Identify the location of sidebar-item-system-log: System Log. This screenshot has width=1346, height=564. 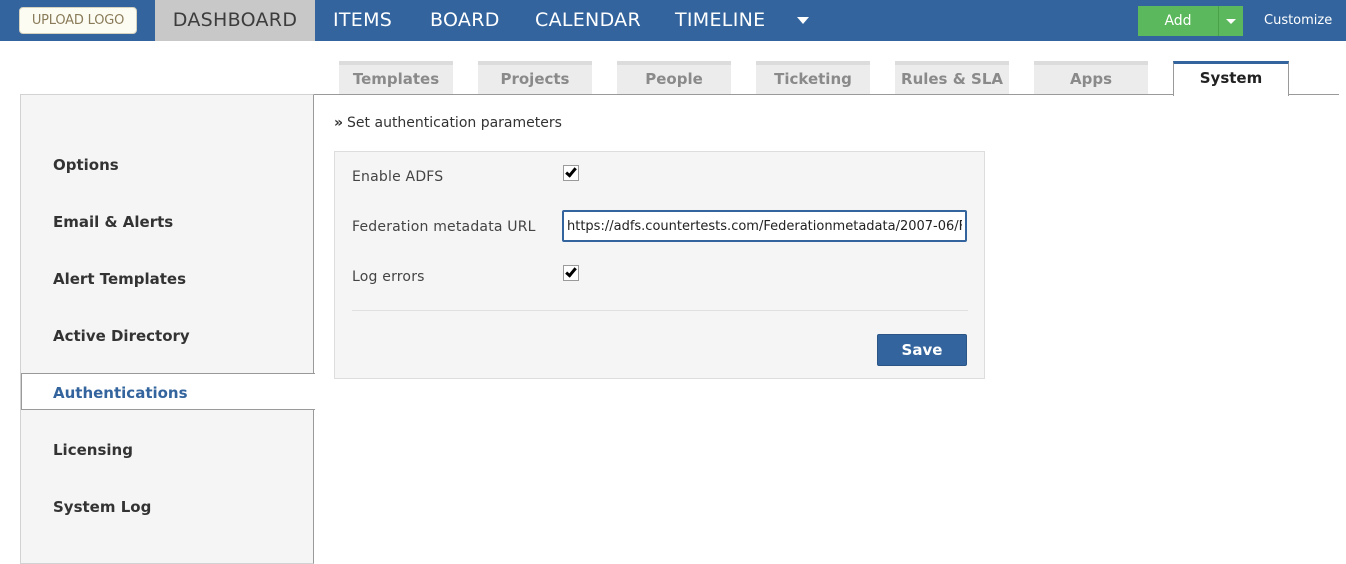
(102, 507).